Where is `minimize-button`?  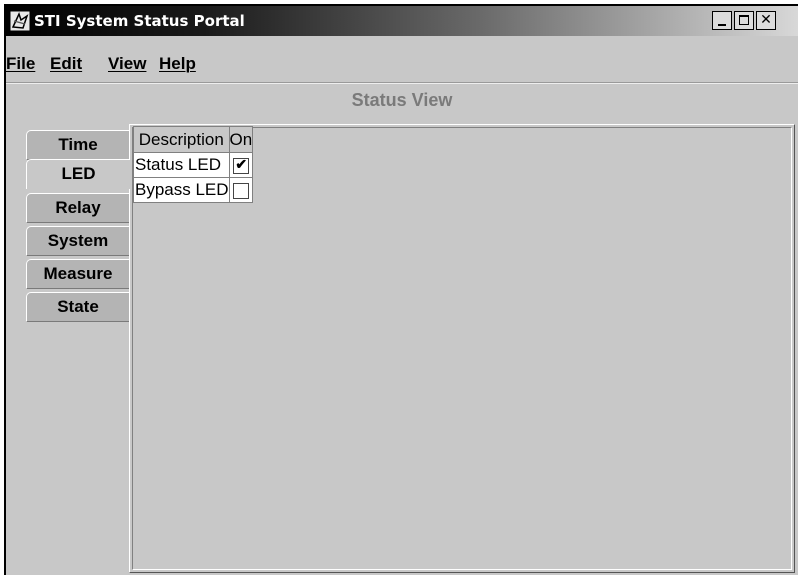 minimize-button is located at coordinates (722, 20).